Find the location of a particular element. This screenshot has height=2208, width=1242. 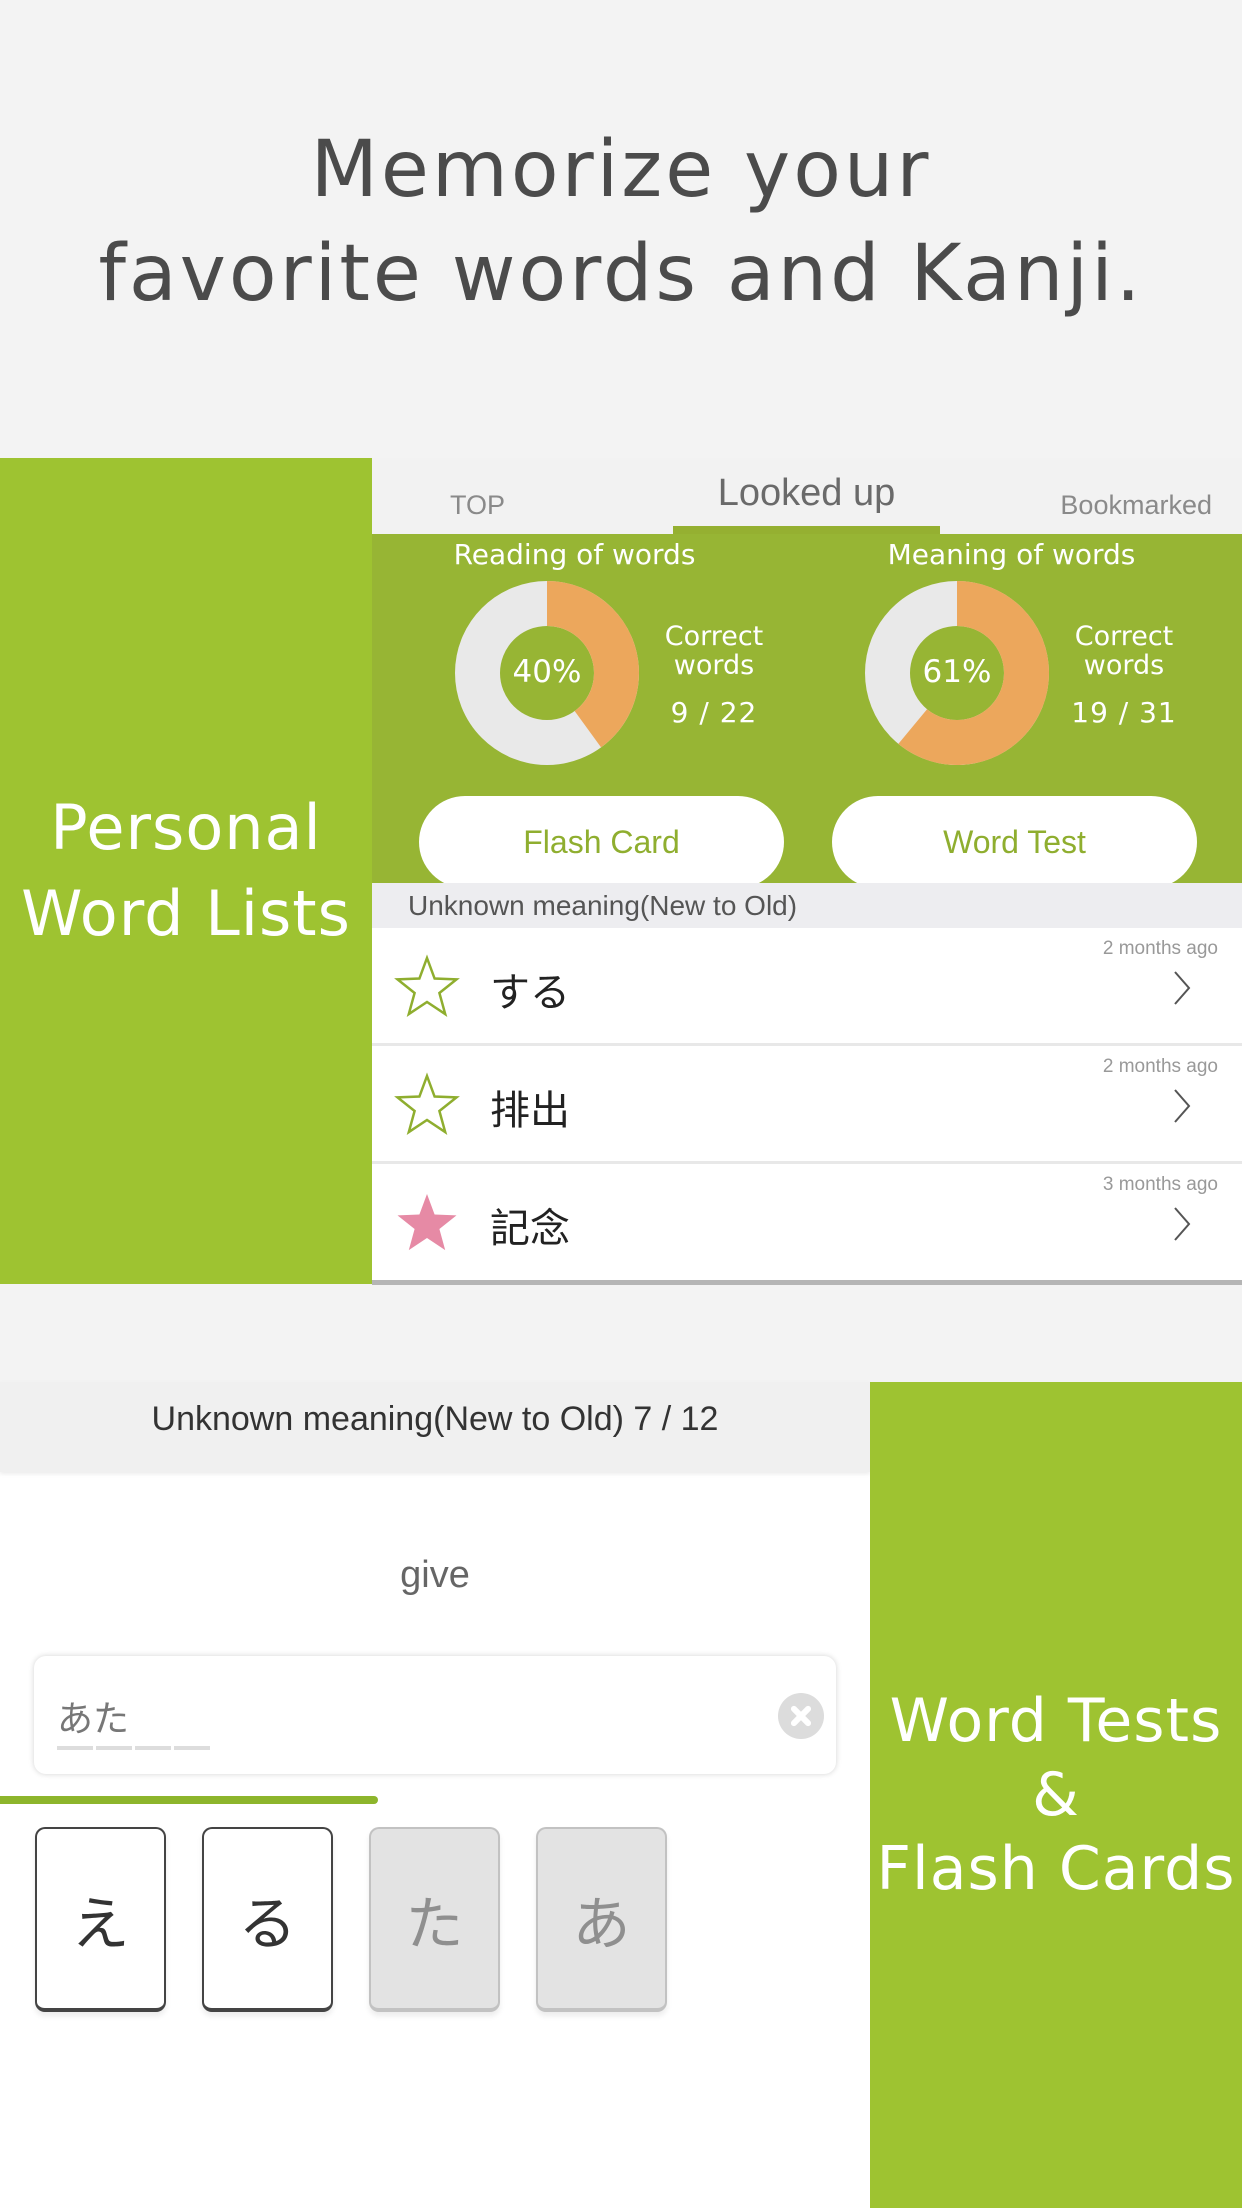

reading-count: 9 / 22 is located at coordinates (714, 712).